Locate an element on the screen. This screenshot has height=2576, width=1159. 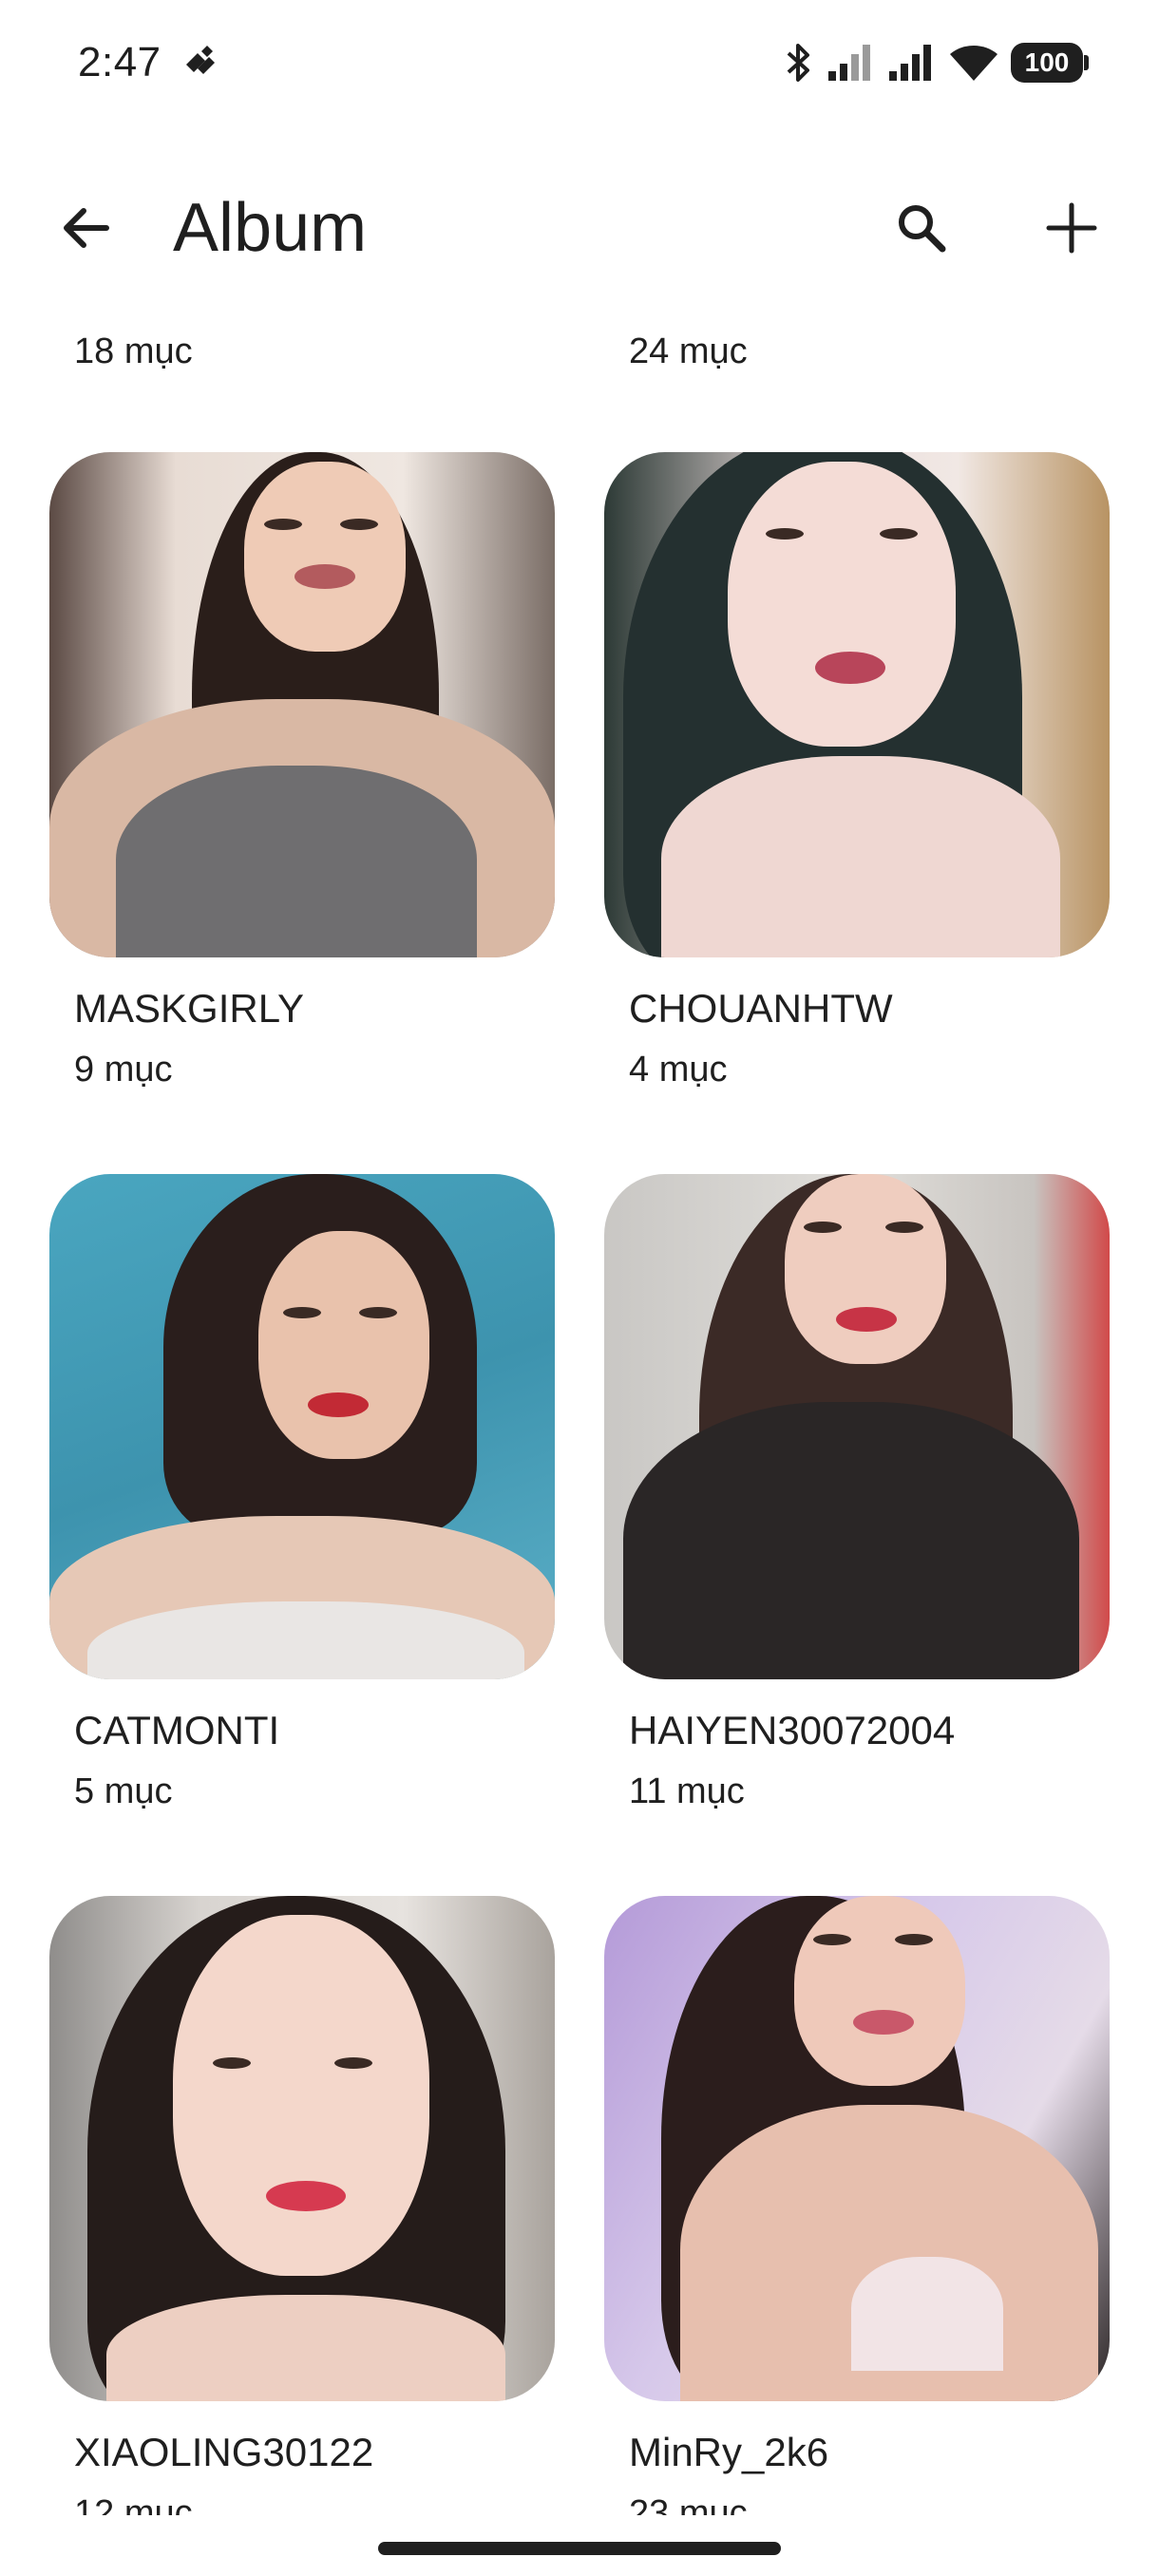
album-name: HAIYEN30072004 is located at coordinates (792, 1730).